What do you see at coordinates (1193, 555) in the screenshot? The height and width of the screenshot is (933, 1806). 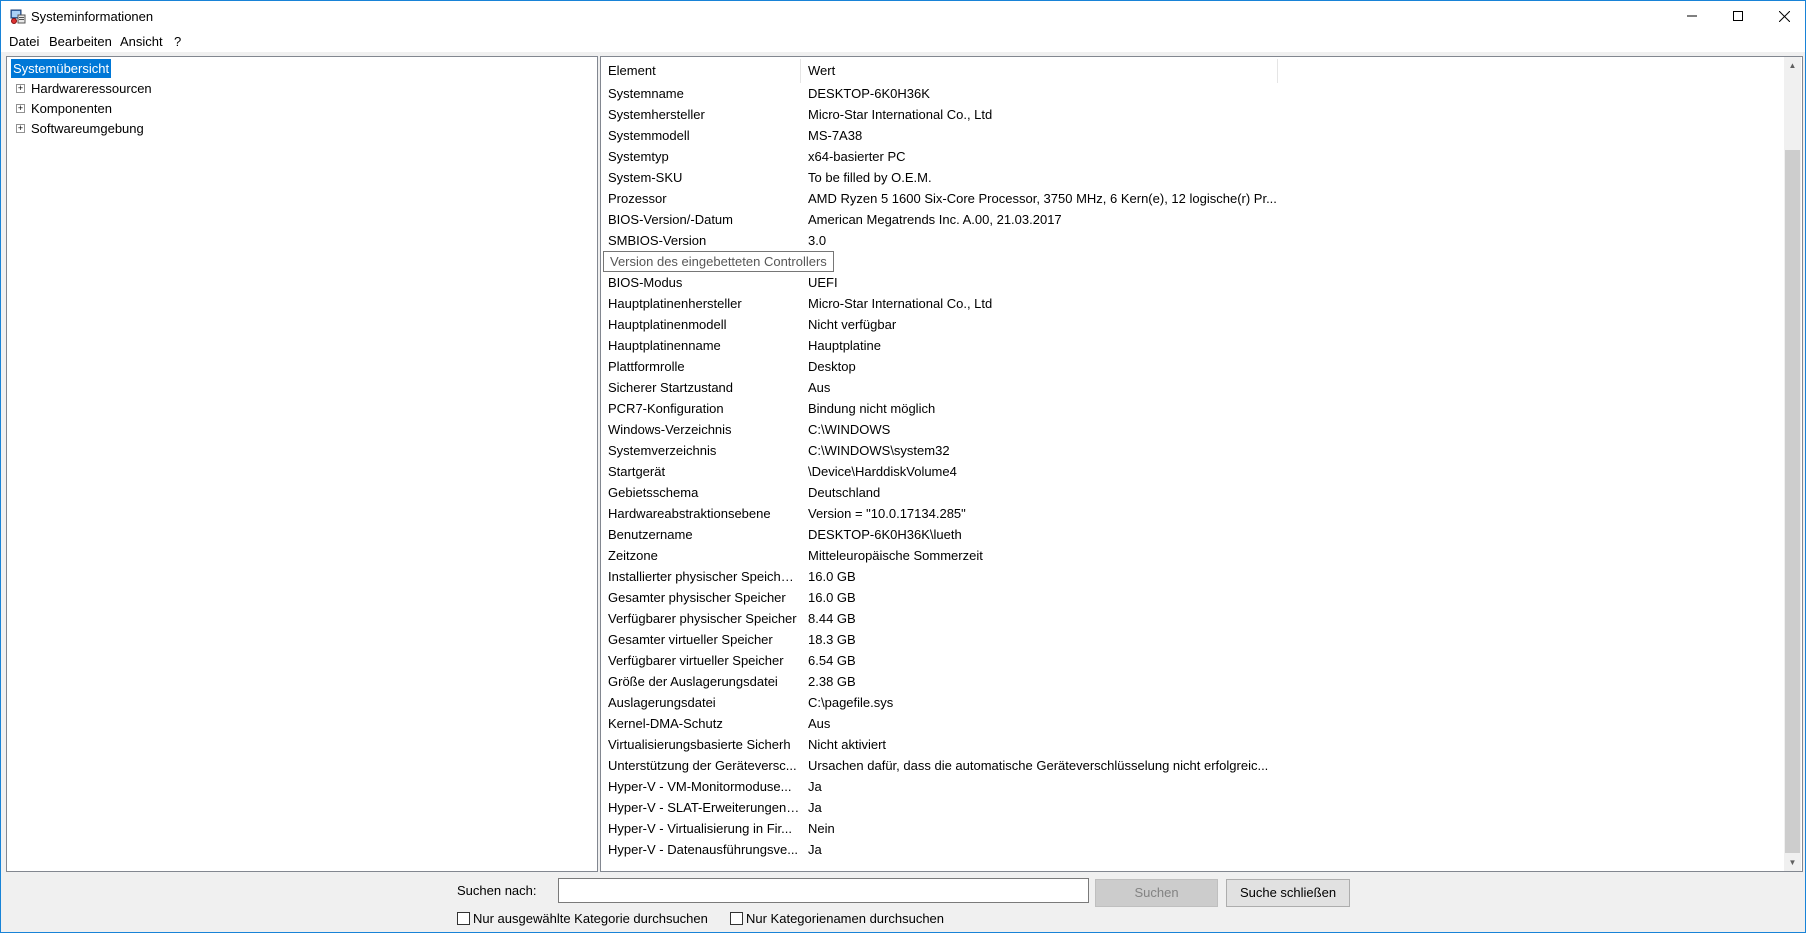 I see `table-row: Zeitzone Mitteleuropäische Sommerzeit` at bounding box center [1193, 555].